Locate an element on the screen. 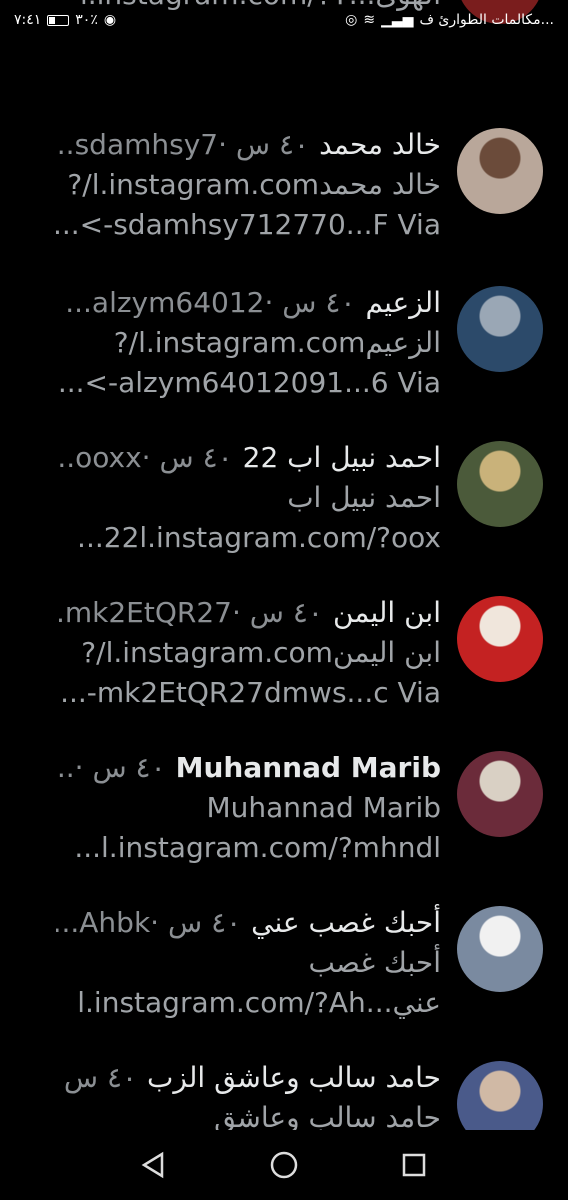  battery-fill is located at coordinates (52, 20).